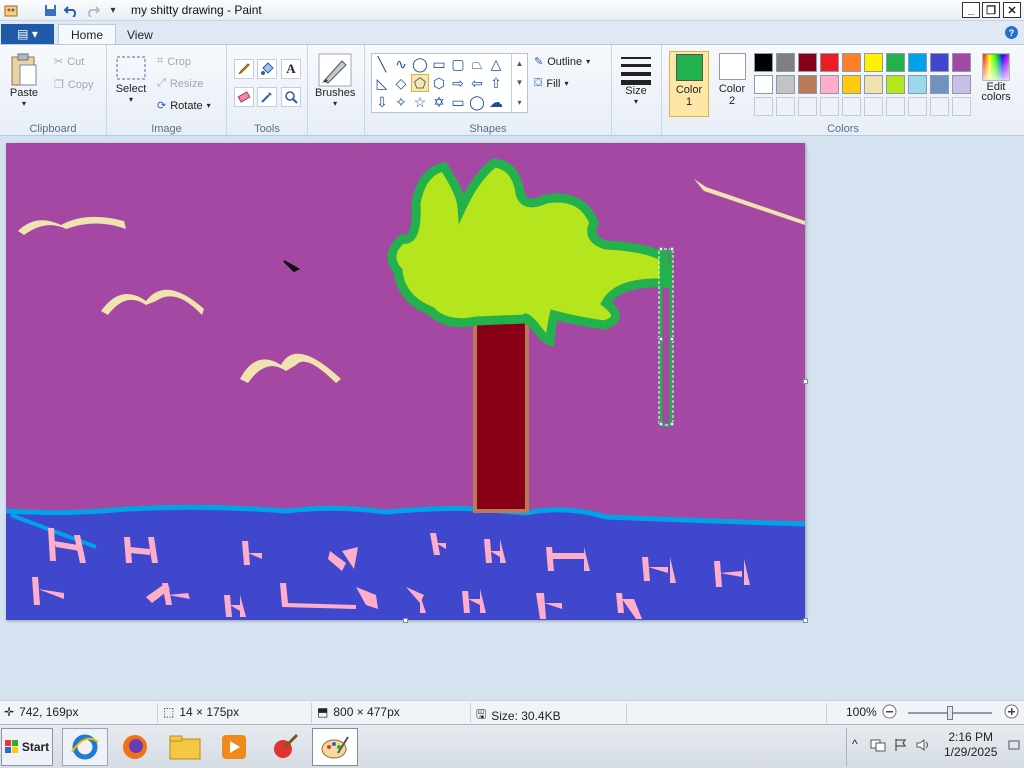  I want to click on internet-explorer-icon, so click(85, 747).